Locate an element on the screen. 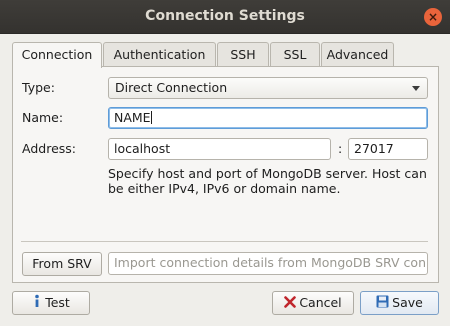  port-input: 27017 is located at coordinates (388, 149).